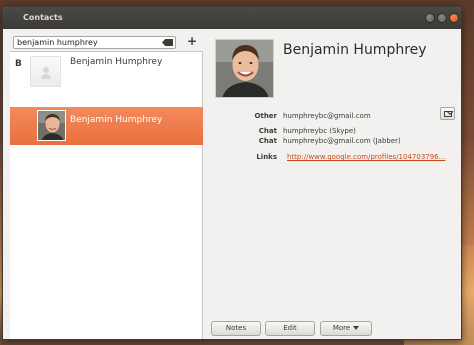 The width and height of the screenshot is (474, 345). Describe the element at coordinates (356, 328) in the screenshot. I see `chevron-down-icon` at that location.